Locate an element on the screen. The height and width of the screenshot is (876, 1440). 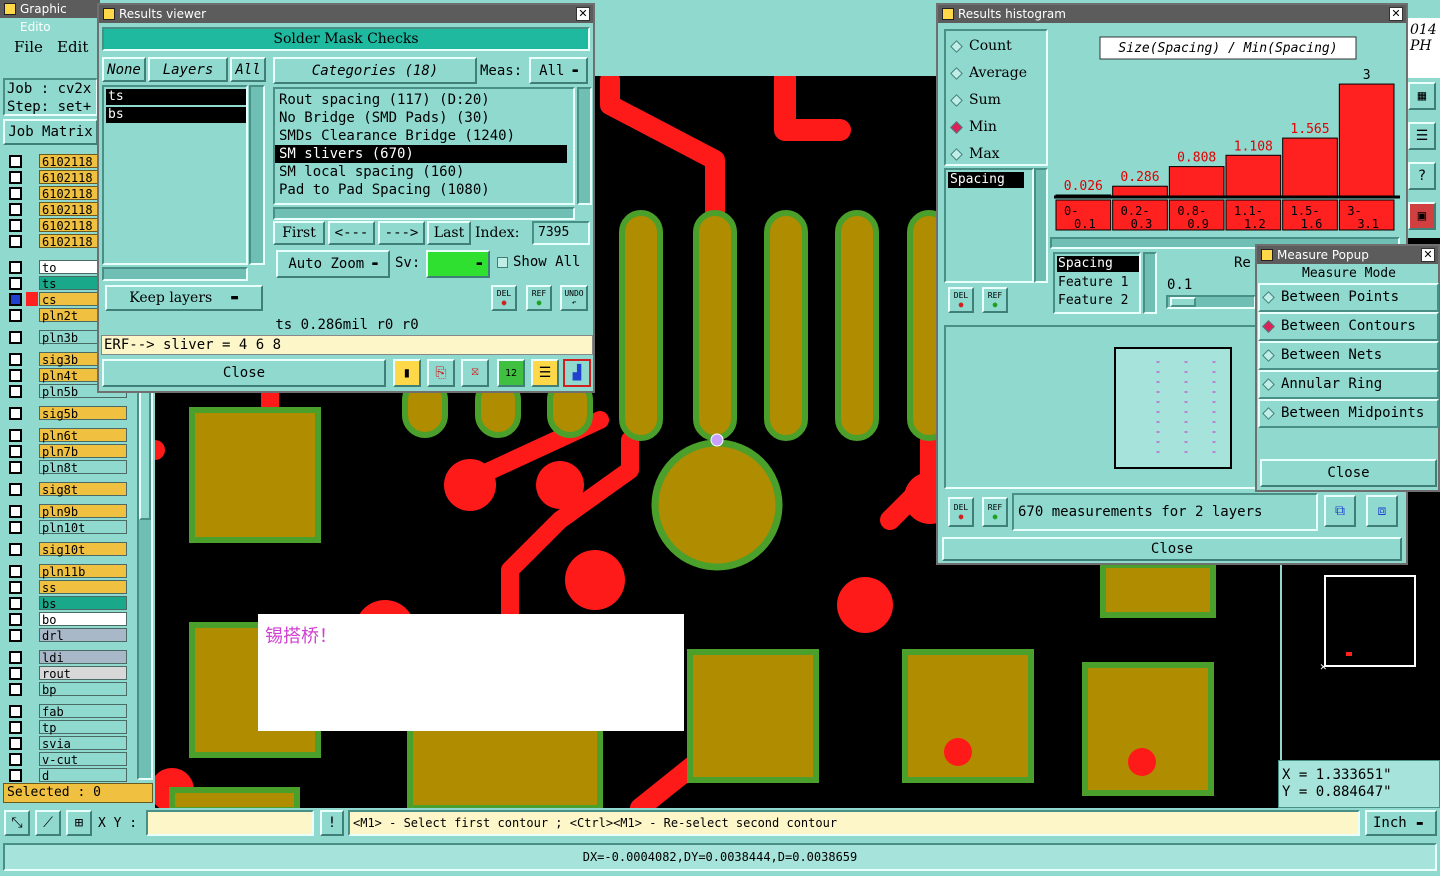
histogram-icon: ▟ is located at coordinates (577, 373).